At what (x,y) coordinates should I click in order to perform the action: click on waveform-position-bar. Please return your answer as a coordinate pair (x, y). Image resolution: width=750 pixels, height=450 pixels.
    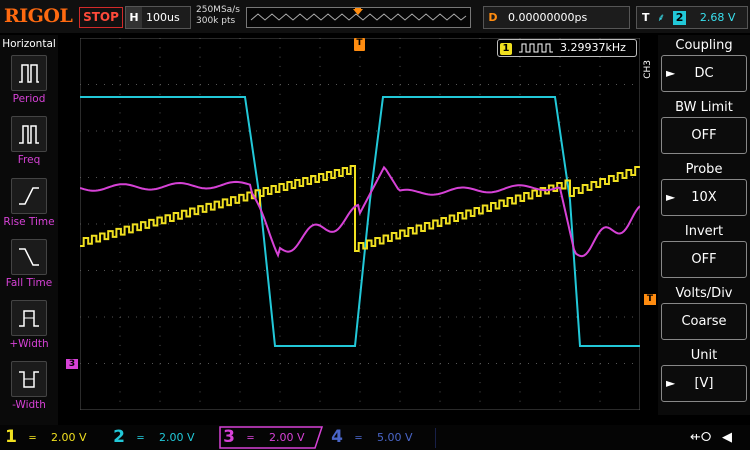
    Looking at the image, I should click on (358, 17).